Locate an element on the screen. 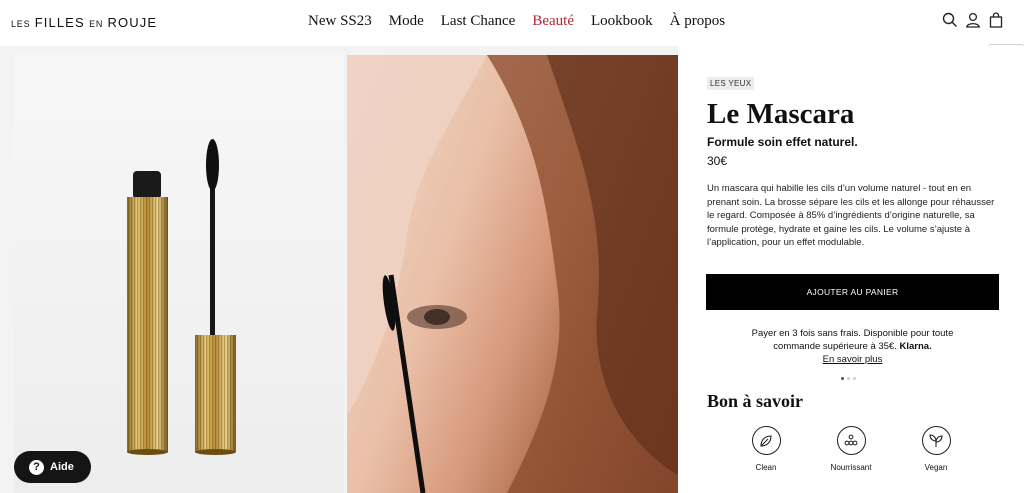 The height and width of the screenshot is (493, 1024). nav-item-beaute: Beauté is located at coordinates (553, 21).